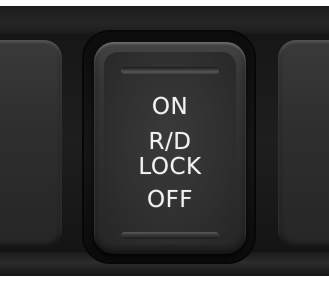  What do you see at coordinates (164, 20) in the screenshot?
I see `panel-top-edge` at bounding box center [164, 20].